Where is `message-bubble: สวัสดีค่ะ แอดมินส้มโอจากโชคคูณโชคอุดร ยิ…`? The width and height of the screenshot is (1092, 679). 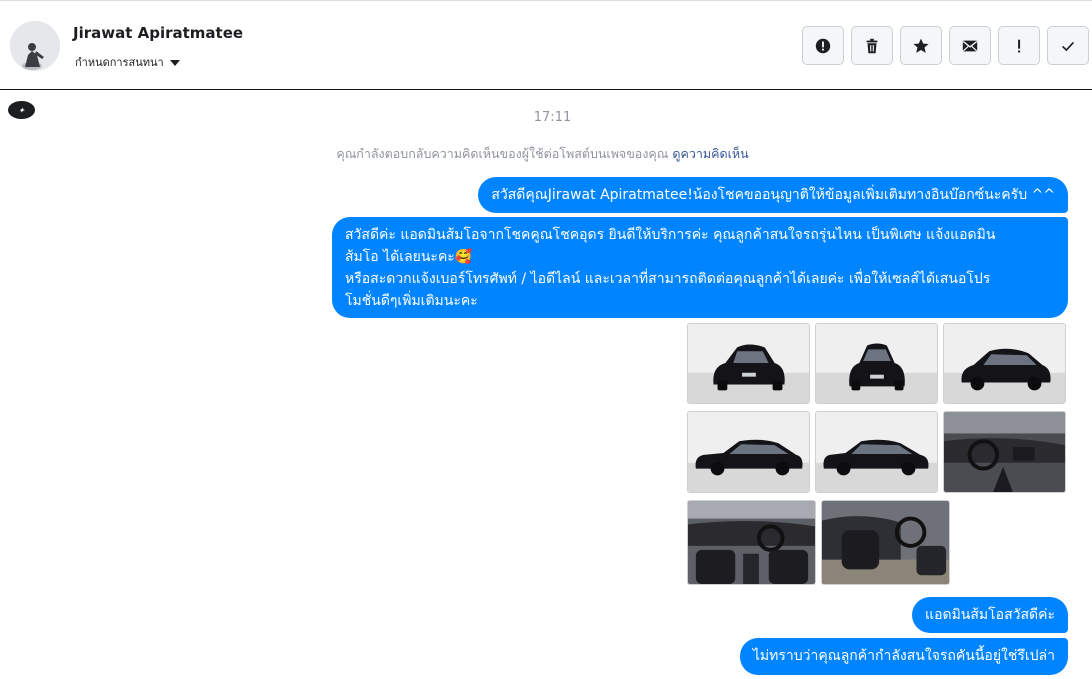
message-bubble: สวัสดีค่ะ แอดมินส้มโอจากโชคคูณโชคอุดร ยิ… is located at coordinates (700, 267).